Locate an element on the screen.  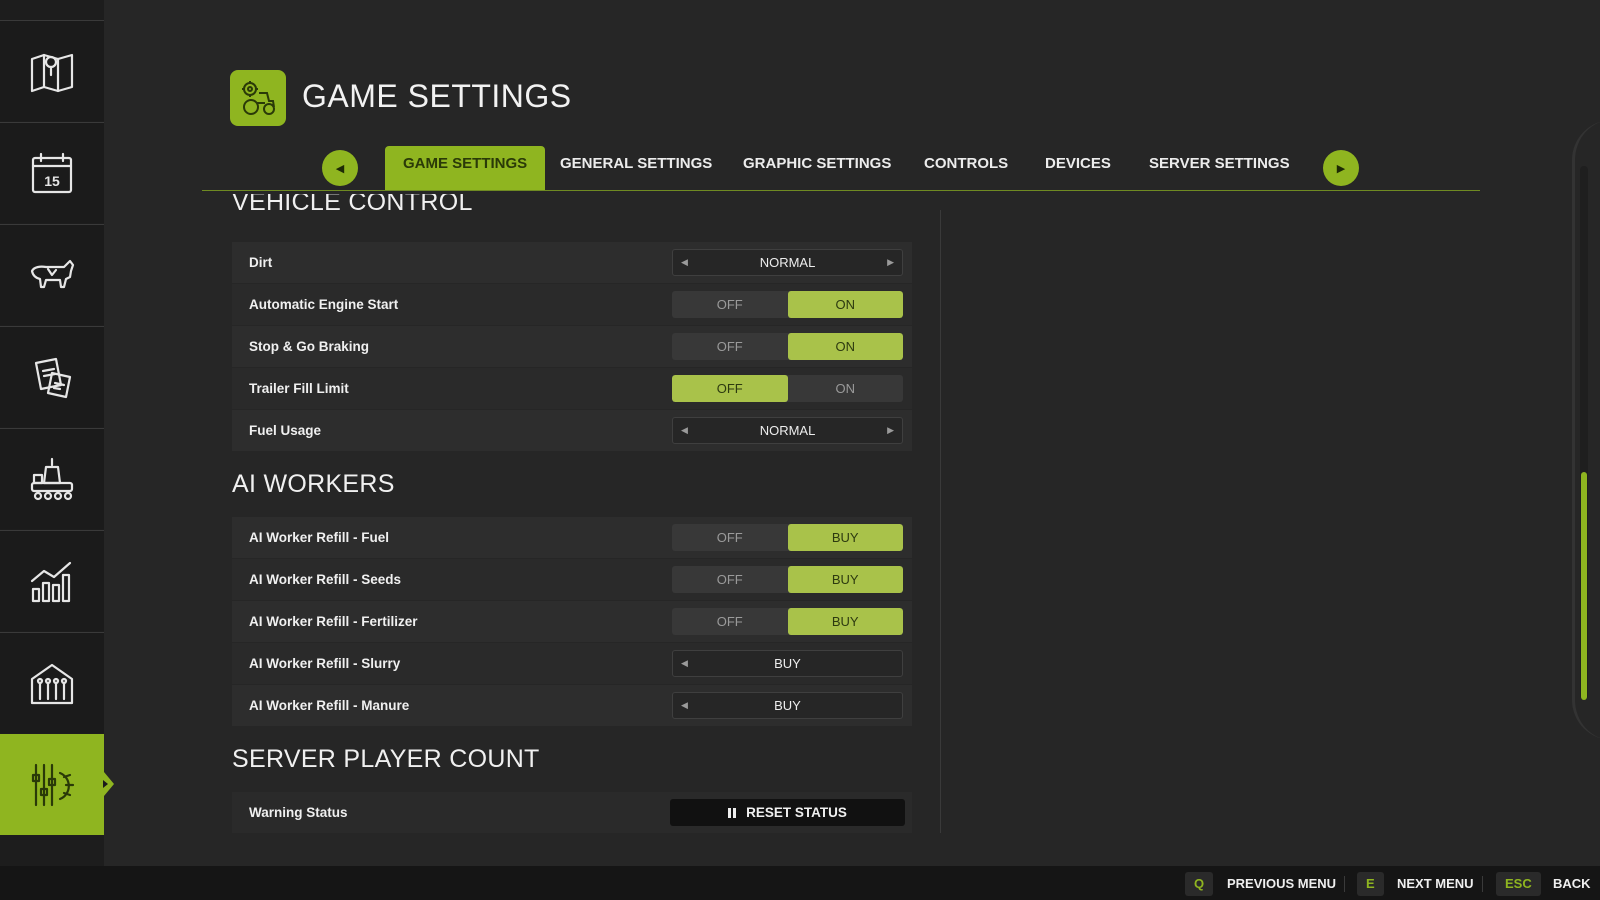
ai-refill-manure-selector: ◀ BUY is located at coordinates (787, 705).